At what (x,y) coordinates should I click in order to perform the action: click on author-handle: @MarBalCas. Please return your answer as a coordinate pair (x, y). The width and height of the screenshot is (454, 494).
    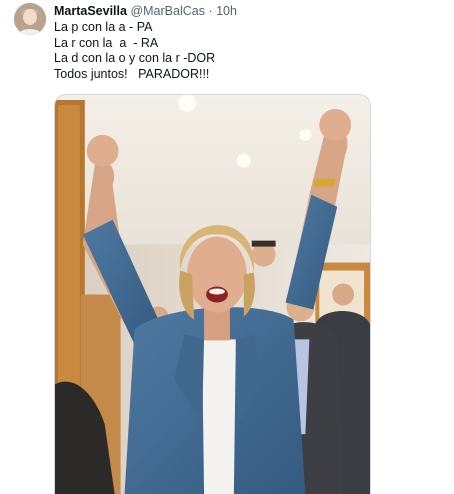
    Looking at the image, I should click on (167, 11).